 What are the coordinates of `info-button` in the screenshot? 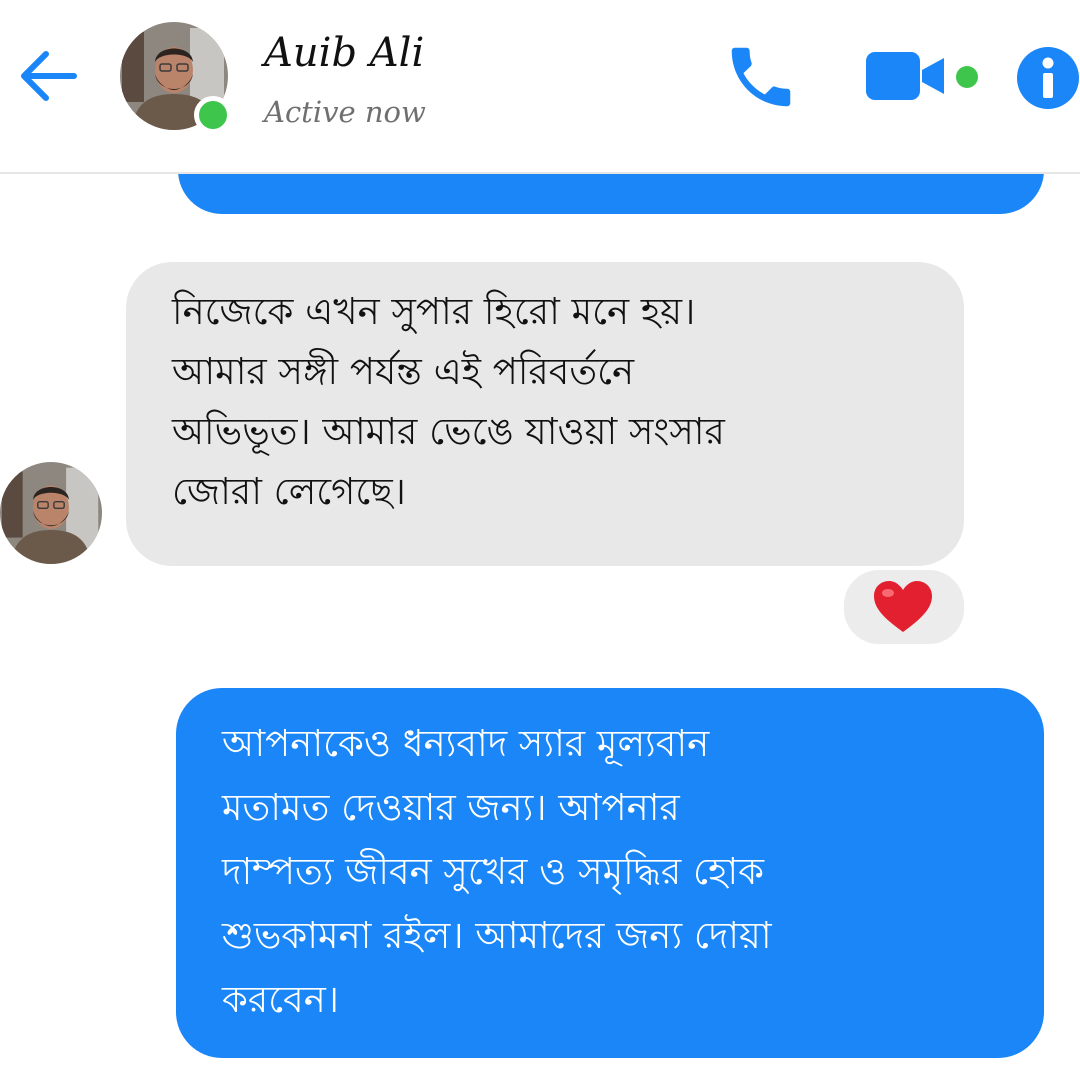 It's located at (1048, 78).